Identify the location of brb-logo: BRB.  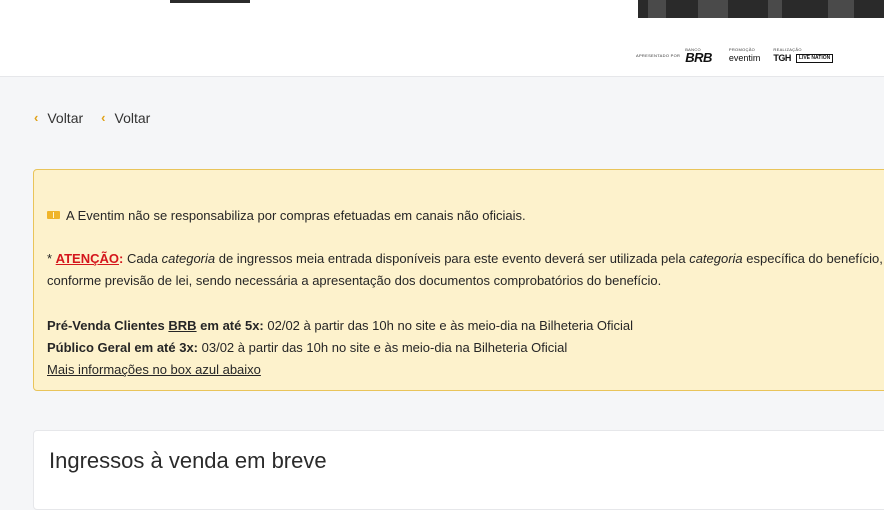
(698, 57).